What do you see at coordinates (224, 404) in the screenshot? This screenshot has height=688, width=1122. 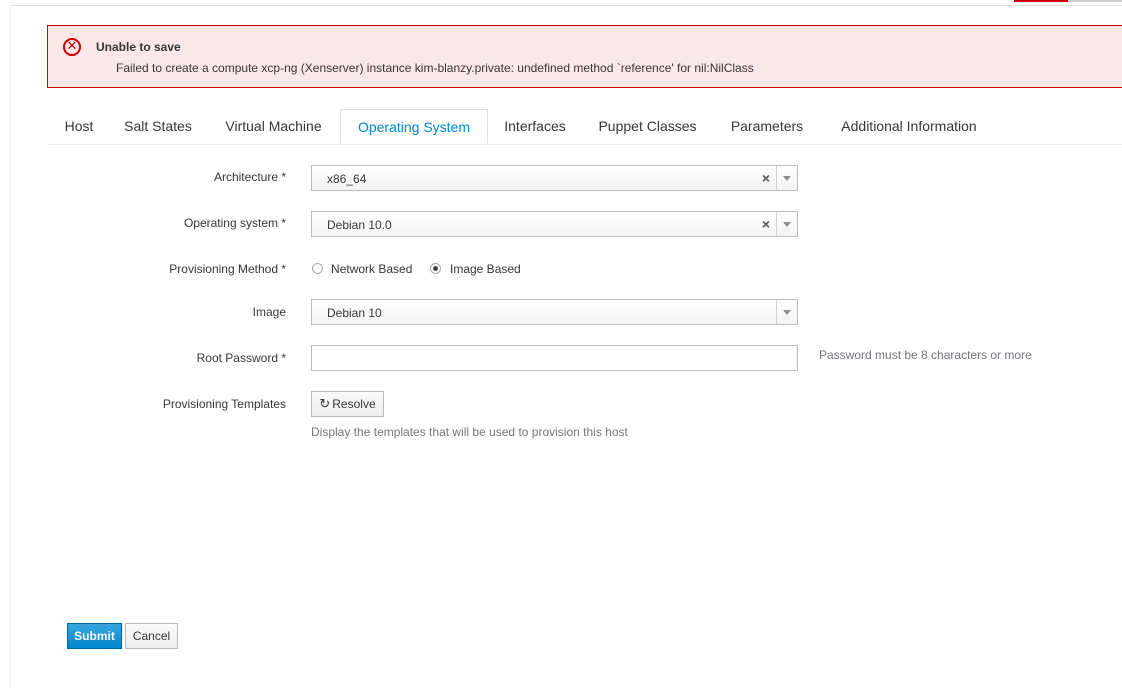 I see `provisioning-templates-label: Provisioning Templates` at bounding box center [224, 404].